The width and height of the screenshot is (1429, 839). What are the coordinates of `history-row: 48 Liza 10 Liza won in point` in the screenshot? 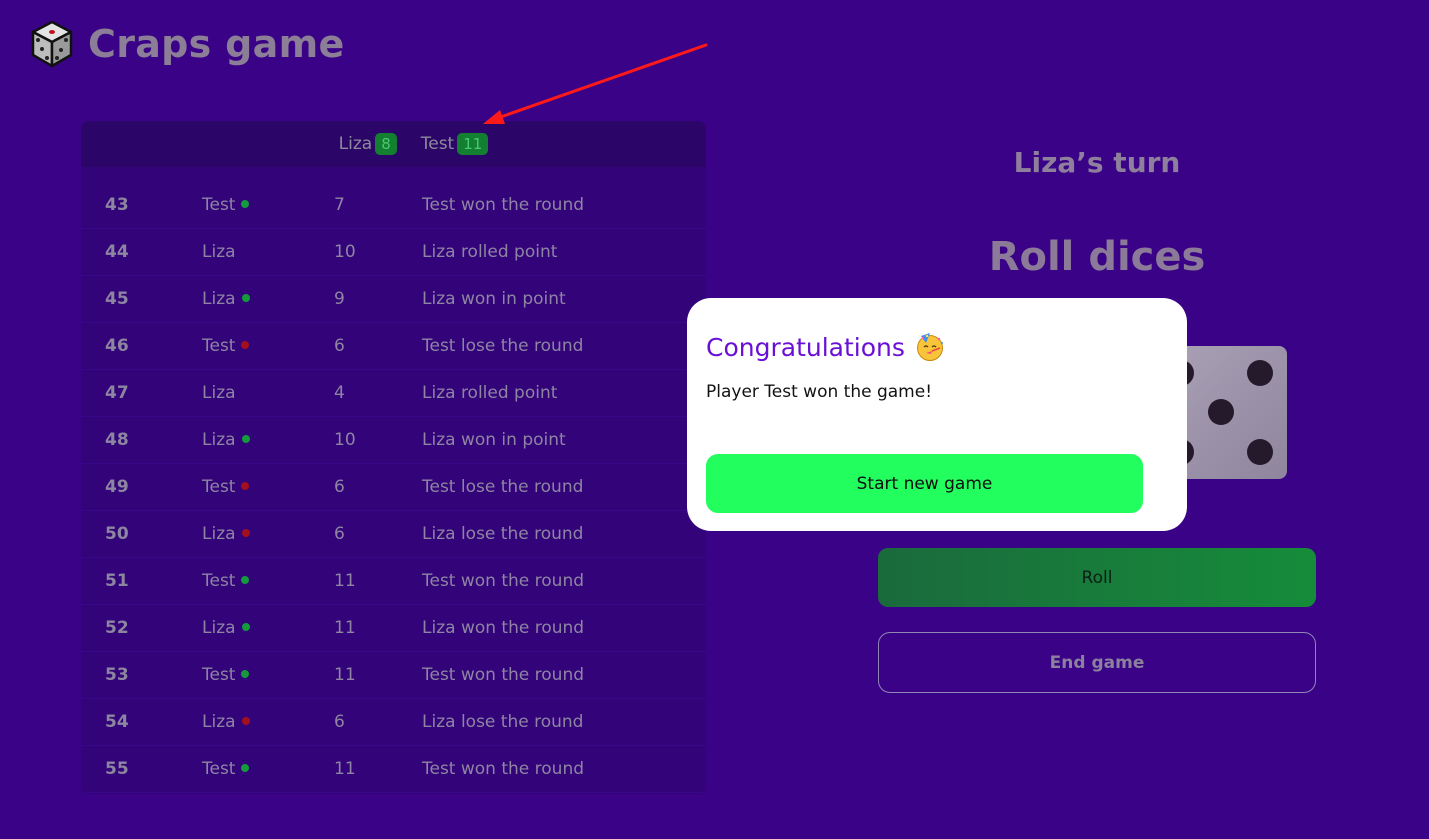 It's located at (393, 440).